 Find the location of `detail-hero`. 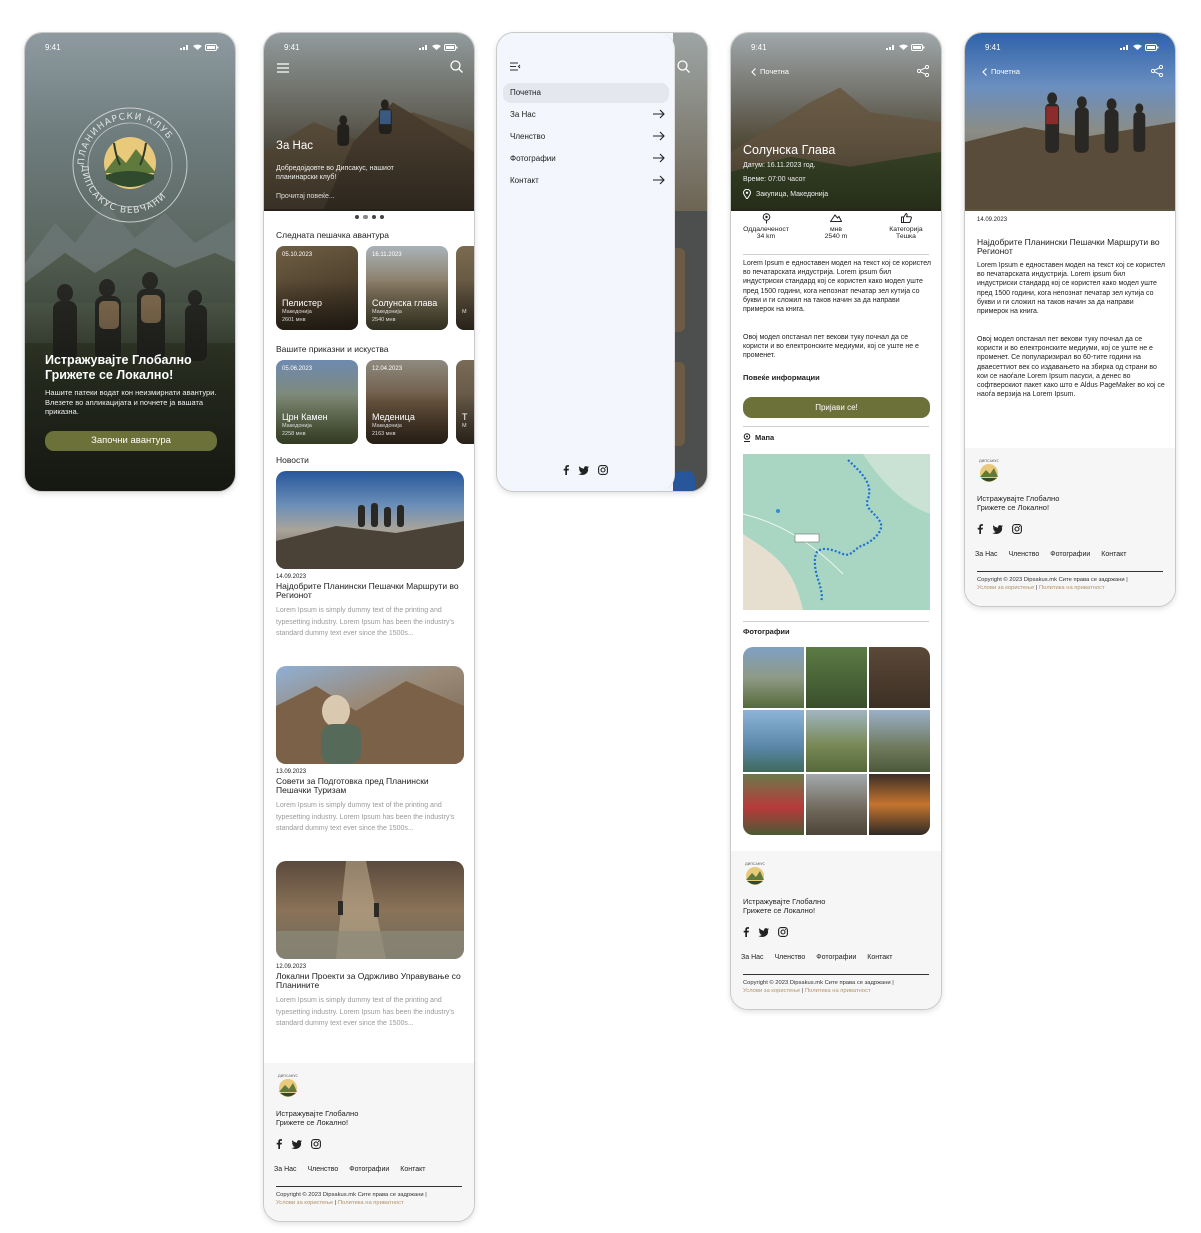

detail-hero is located at coordinates (836, 122).